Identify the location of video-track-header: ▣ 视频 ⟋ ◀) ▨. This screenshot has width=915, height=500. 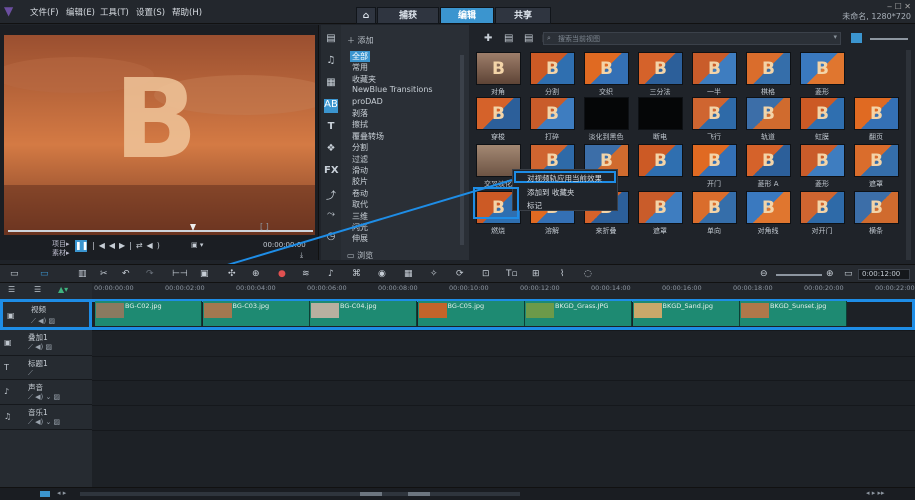
(46, 314).